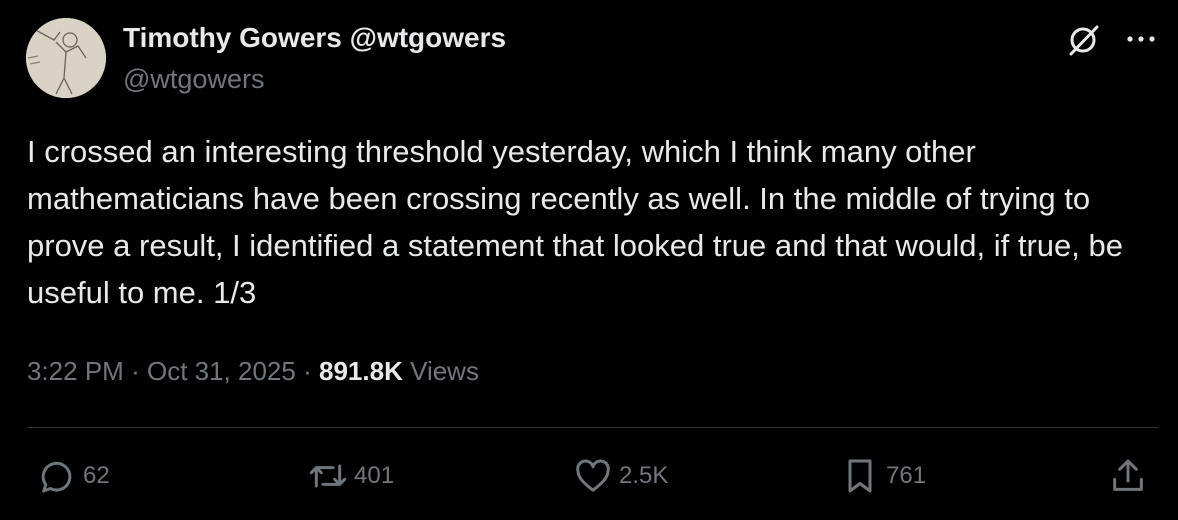 The image size is (1178, 520). I want to click on reply-icon, so click(56, 477).